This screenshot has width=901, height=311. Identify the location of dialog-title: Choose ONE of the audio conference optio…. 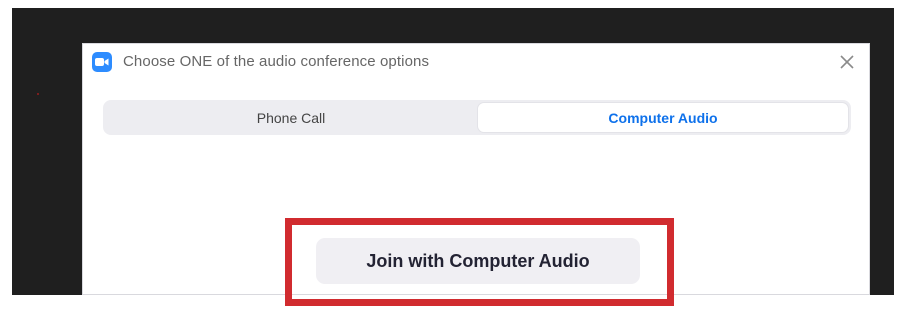
(276, 61).